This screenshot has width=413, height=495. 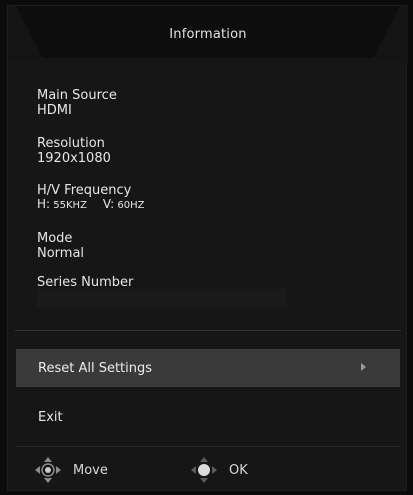 What do you see at coordinates (91, 205) in the screenshot?
I see `frequency-values: H: 55KHZ V: 60HZ` at bounding box center [91, 205].